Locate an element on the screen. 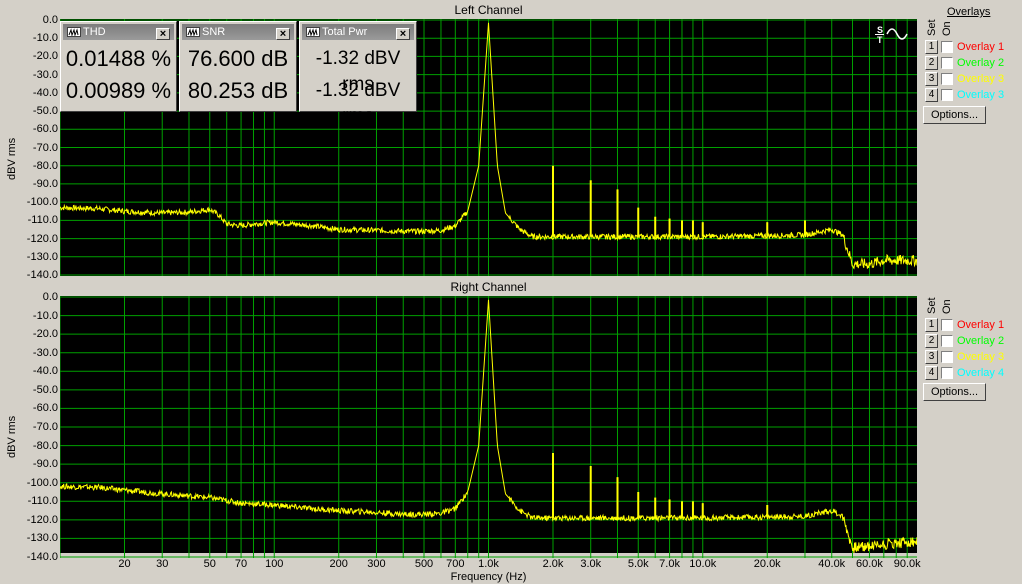 The height and width of the screenshot is (584, 1022). snr-meter: SNR × 76.600 dB 80.253 dB is located at coordinates (238, 66).